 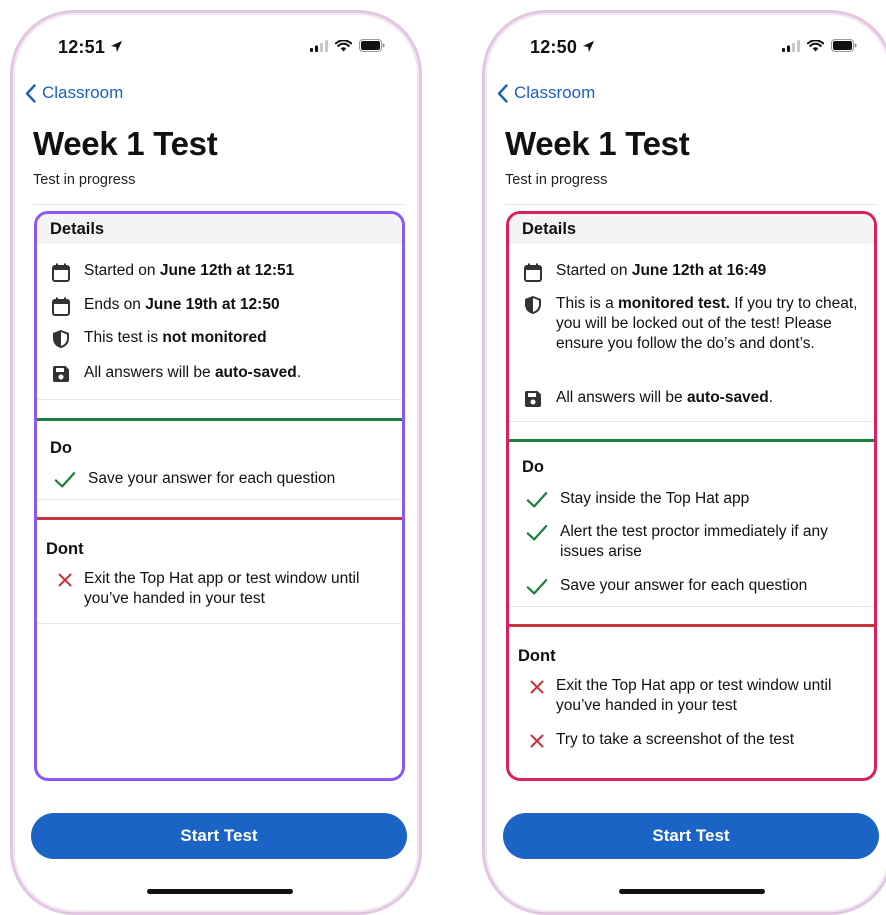 I want to click on status-bar: 12:51, so click(x=216, y=48).